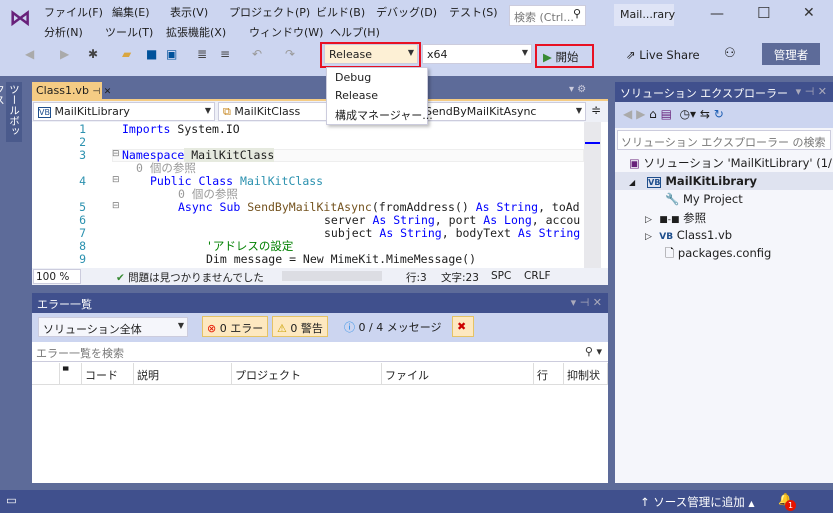  Describe the element at coordinates (688, 114) in the screenshot. I see `history-icon: ◷▾` at that location.